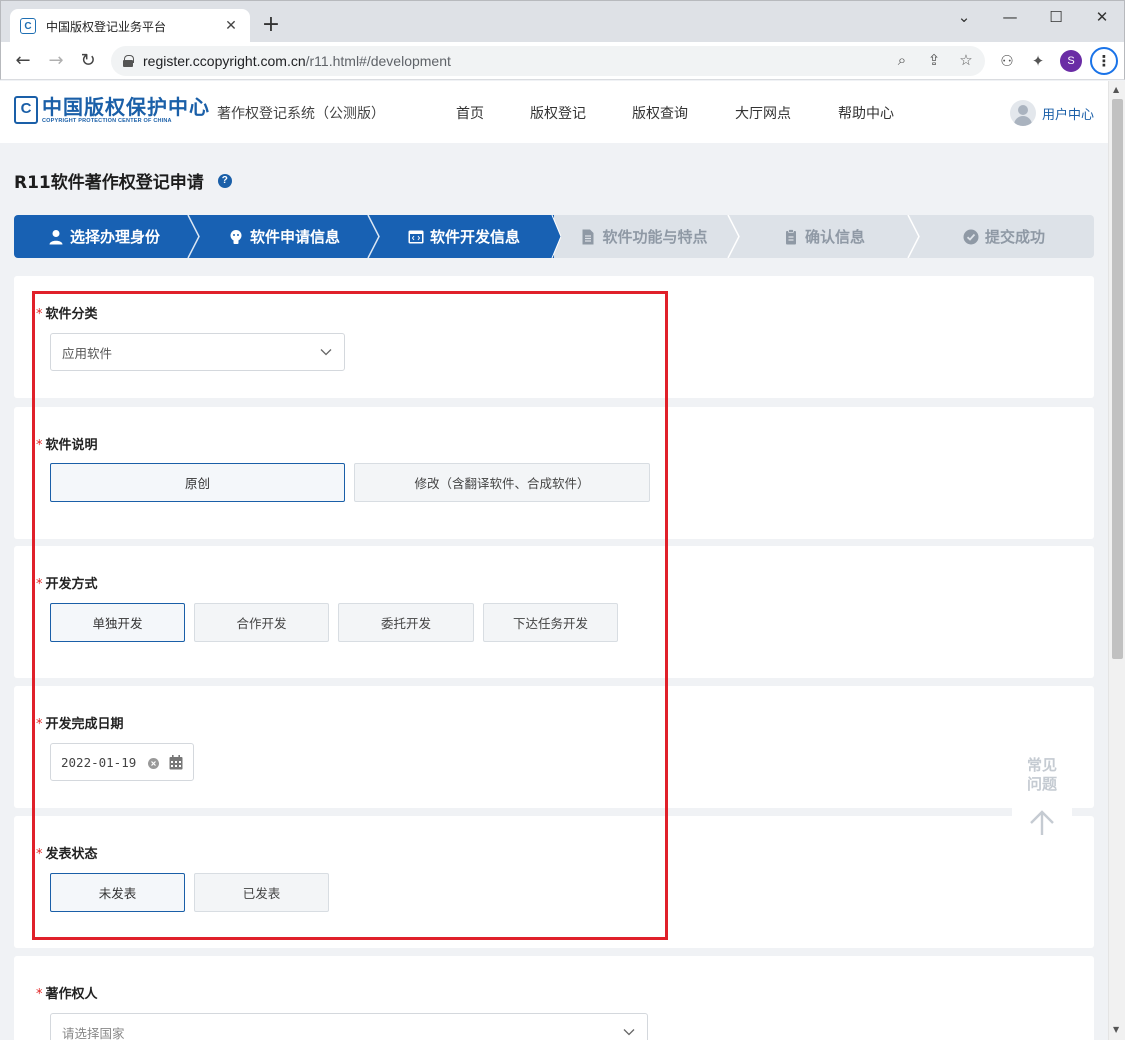 This screenshot has width=1125, height=1040. I want to click on tab-search-chevron-icon: ⌄, so click(964, 17).